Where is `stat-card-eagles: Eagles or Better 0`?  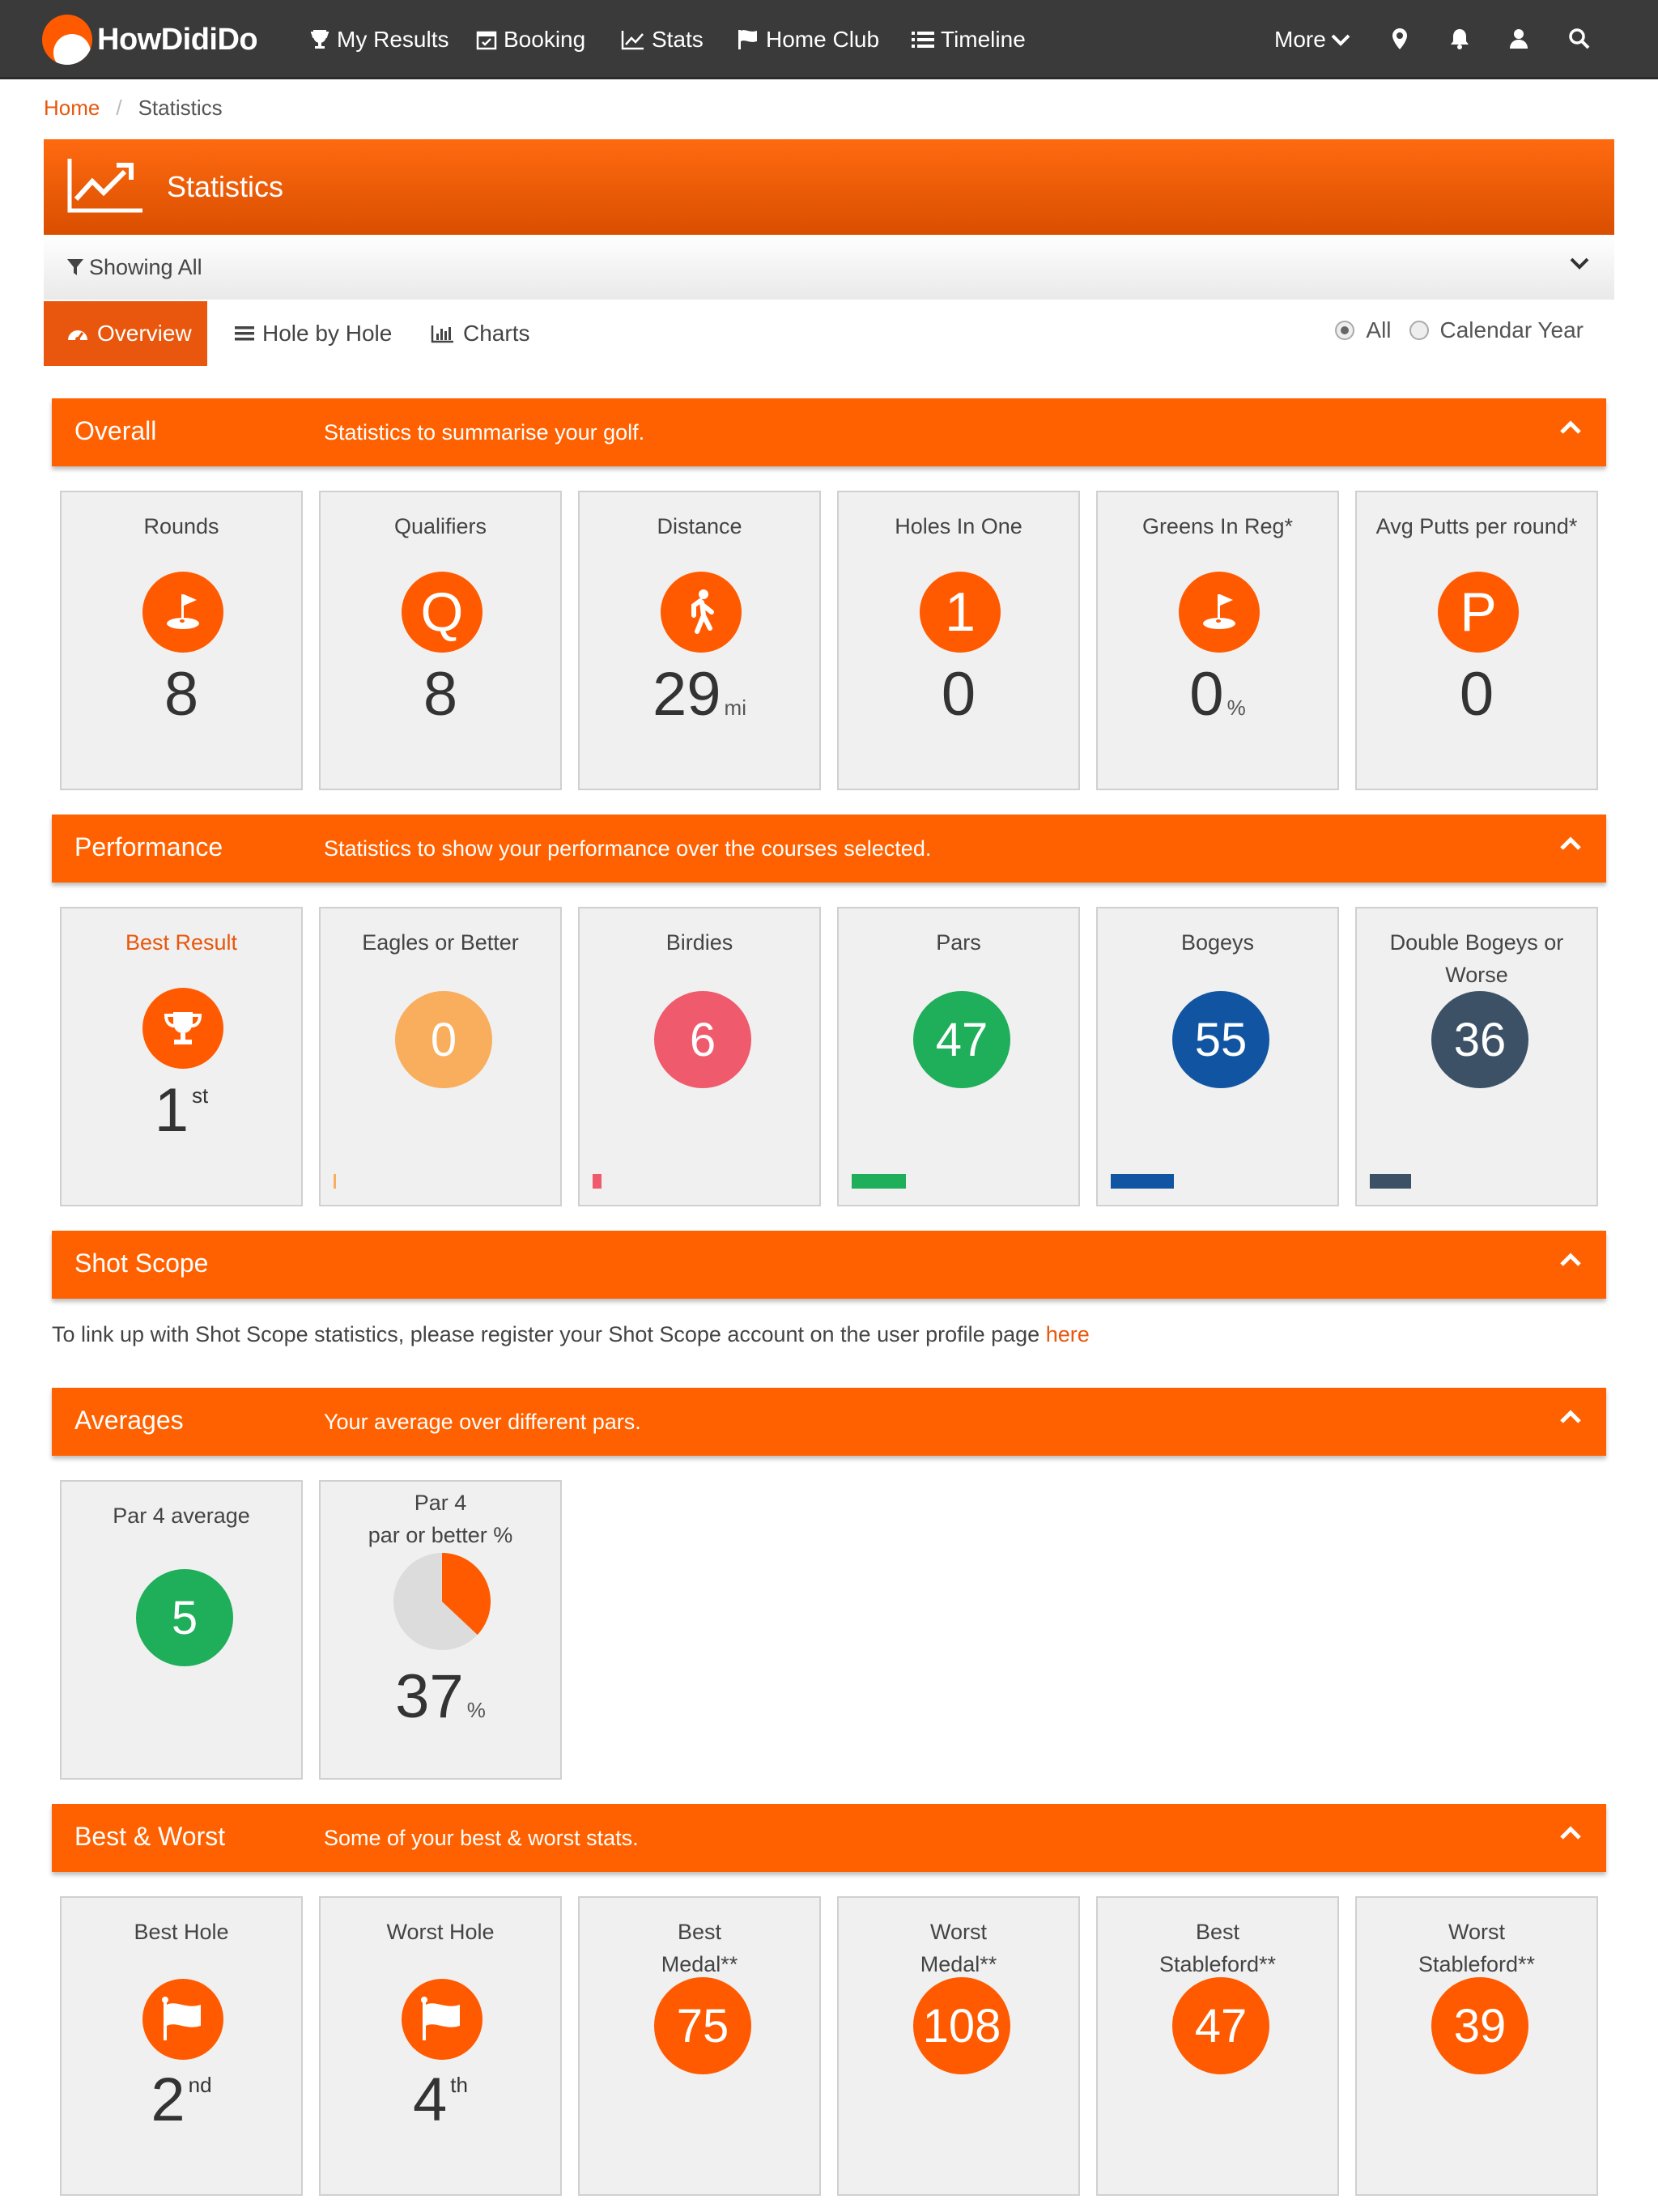 stat-card-eagles: Eagles or Better 0 is located at coordinates (440, 1056).